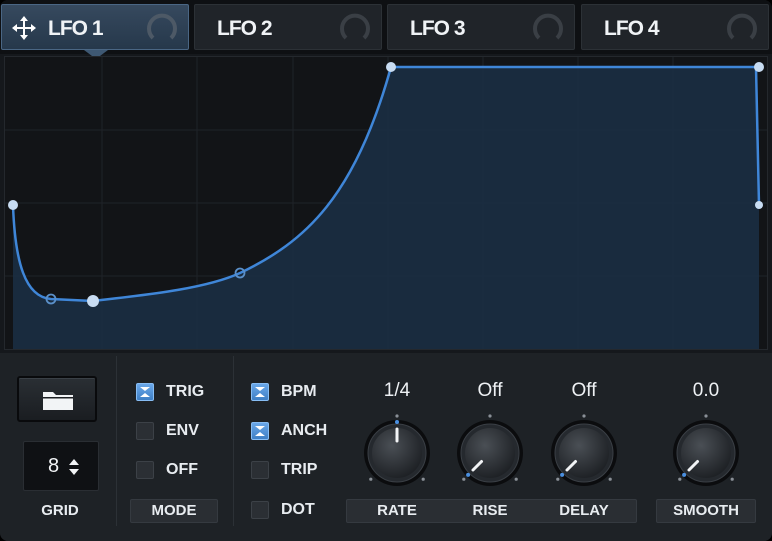 Image resolution: width=772 pixels, height=541 pixels. Describe the element at coordinates (490, 510) in the screenshot. I see `knob-label-rise: RISE` at that location.